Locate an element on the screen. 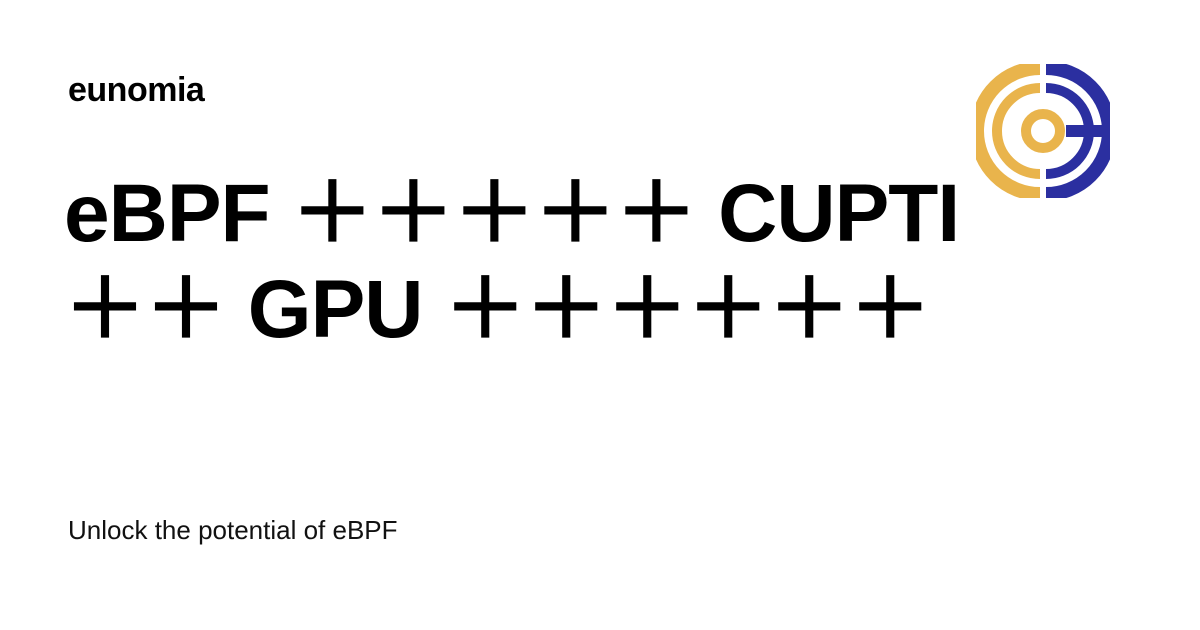 This screenshot has height=630, width=1200. logo-center-ring is located at coordinates (1043, 131).